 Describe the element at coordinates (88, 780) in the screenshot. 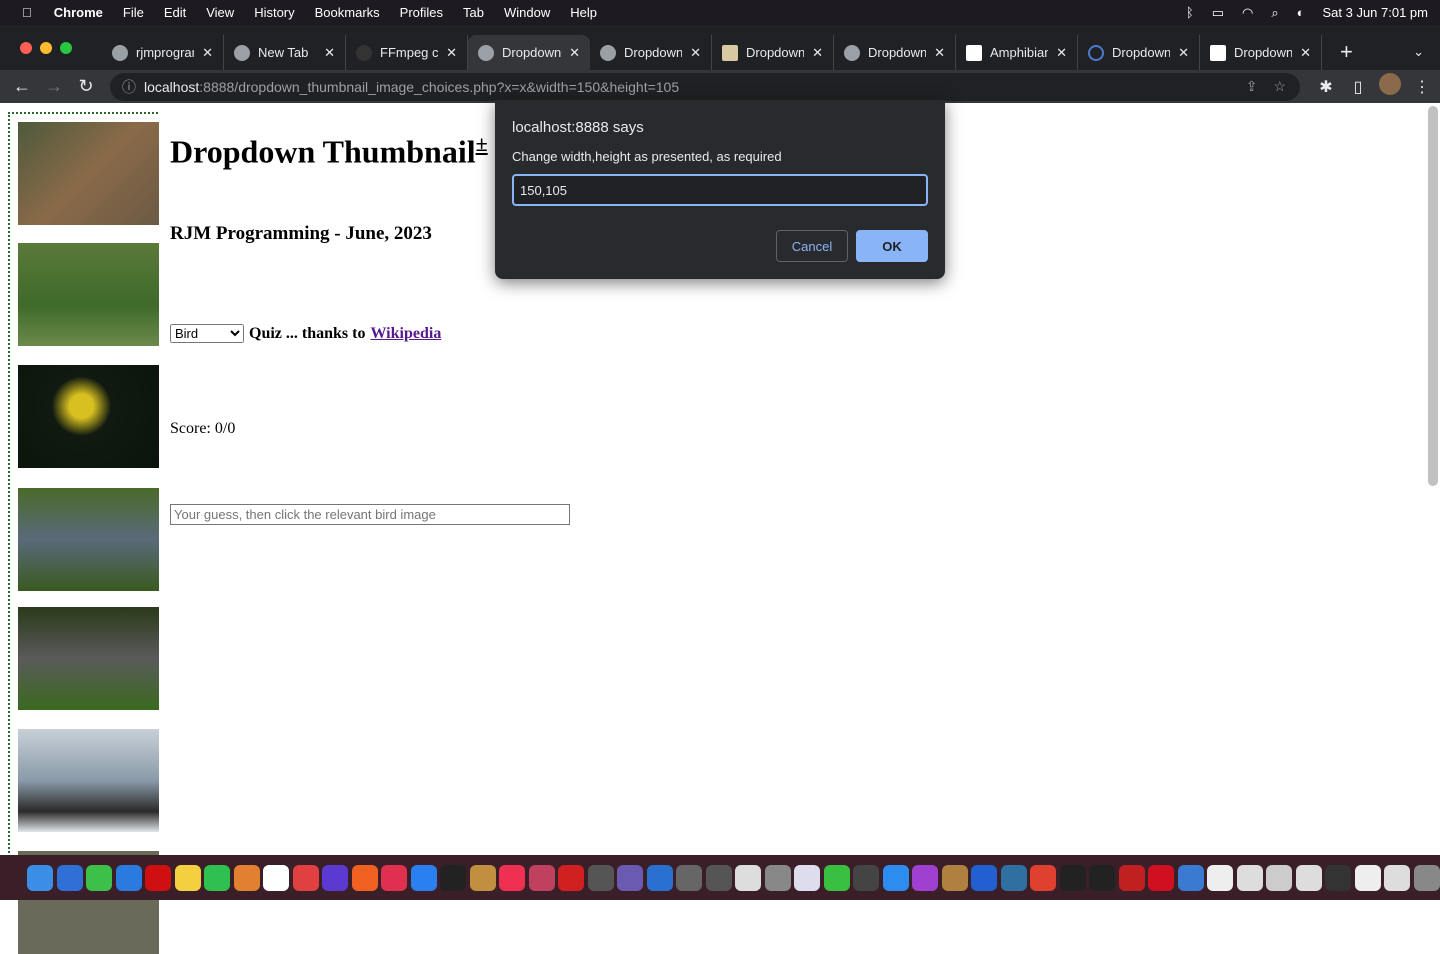

I see `thumbnail-booby` at that location.